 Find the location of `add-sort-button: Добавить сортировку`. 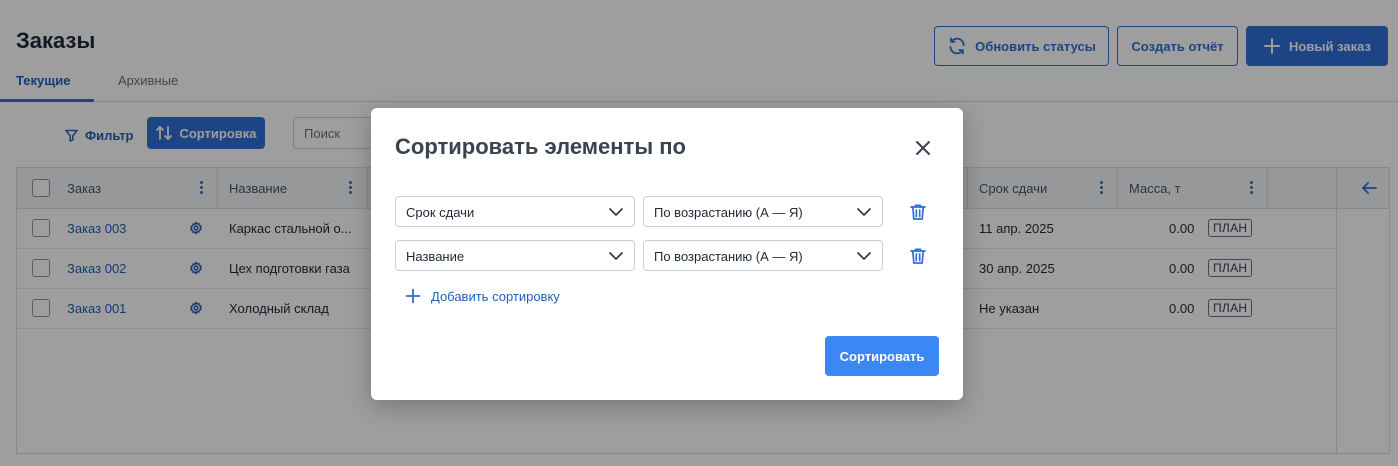

add-sort-button: Добавить сортировку is located at coordinates (482, 296).